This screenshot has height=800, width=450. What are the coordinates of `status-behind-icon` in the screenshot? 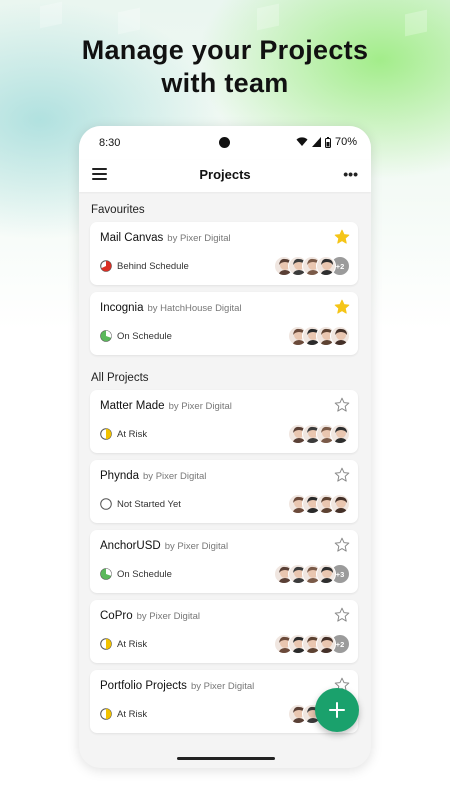 It's located at (106, 266).